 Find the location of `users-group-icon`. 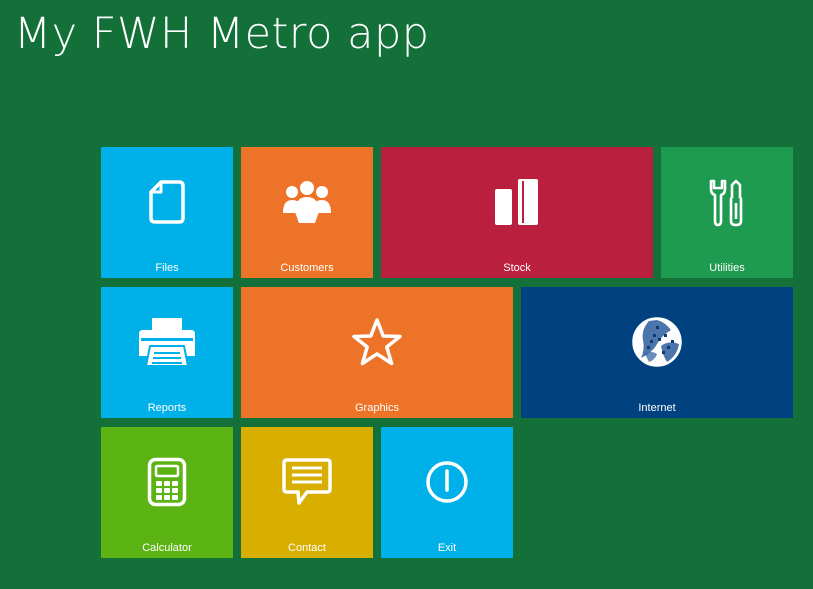

users-group-icon is located at coordinates (307, 202).